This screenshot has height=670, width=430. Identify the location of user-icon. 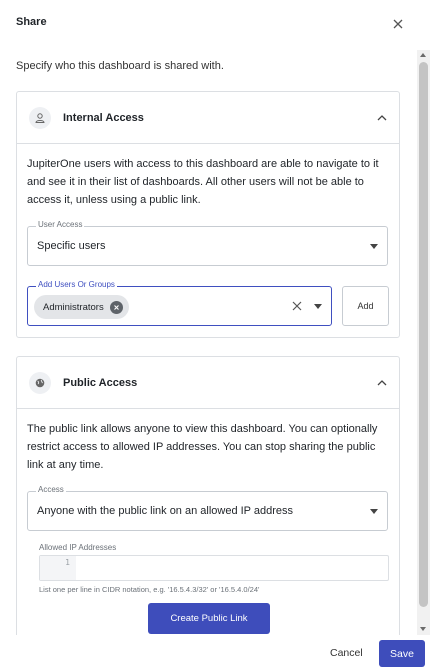
(40, 118).